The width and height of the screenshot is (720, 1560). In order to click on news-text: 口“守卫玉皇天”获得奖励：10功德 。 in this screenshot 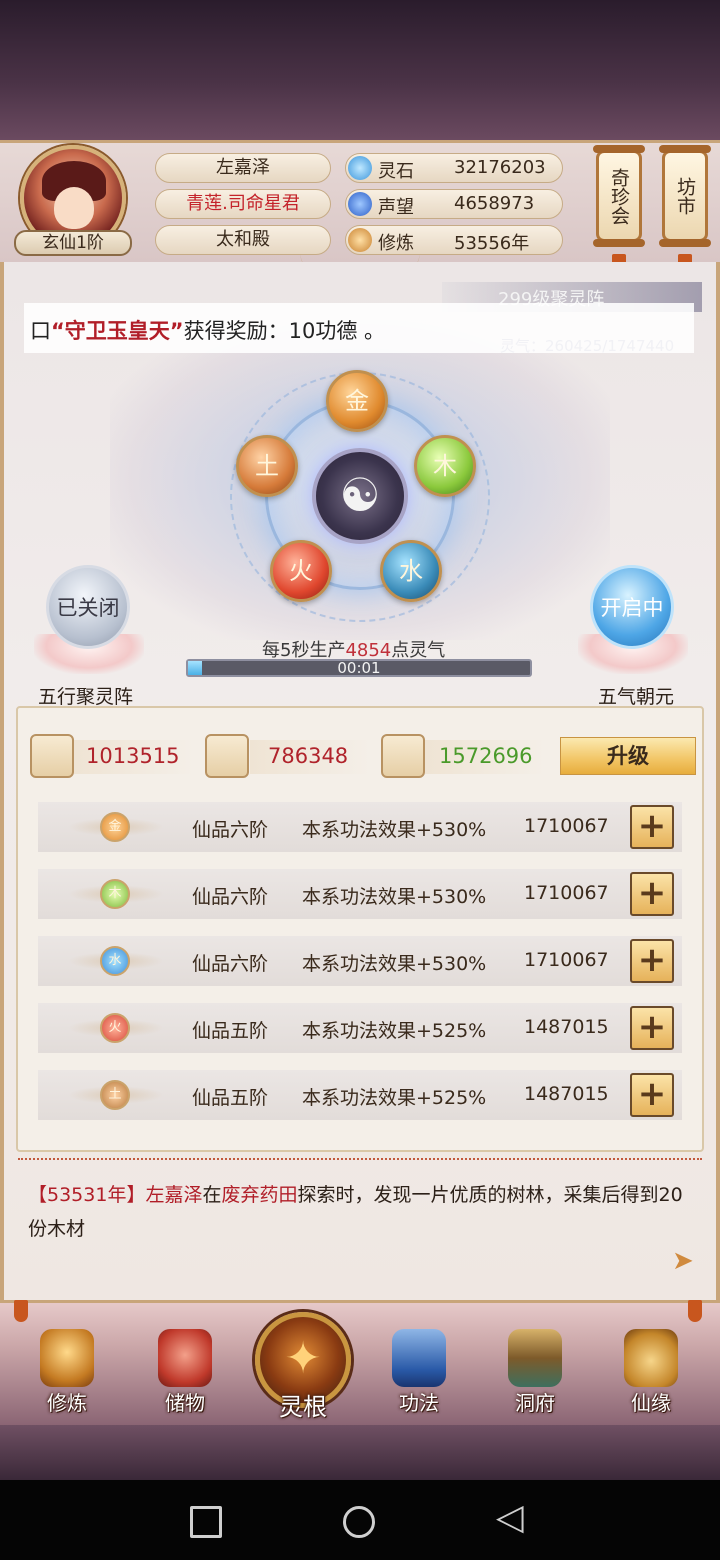, I will do `click(207, 330)`.